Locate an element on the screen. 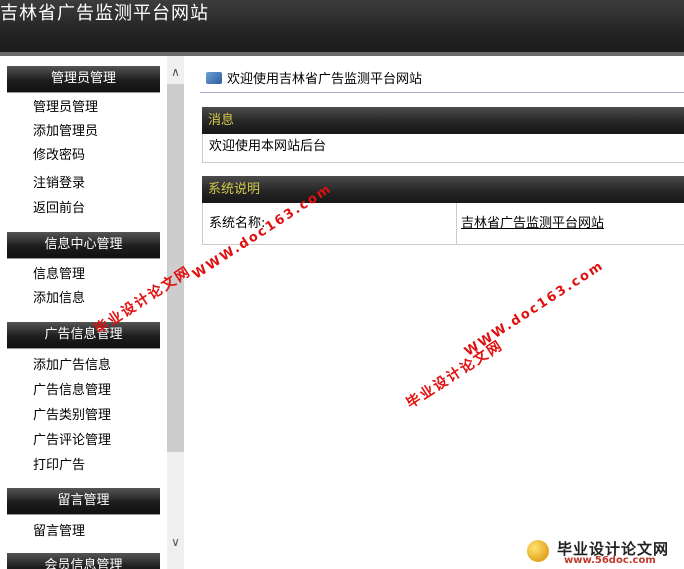  welcome-line: 欢迎使用吉林省广告监测平台网站 is located at coordinates (314, 80).